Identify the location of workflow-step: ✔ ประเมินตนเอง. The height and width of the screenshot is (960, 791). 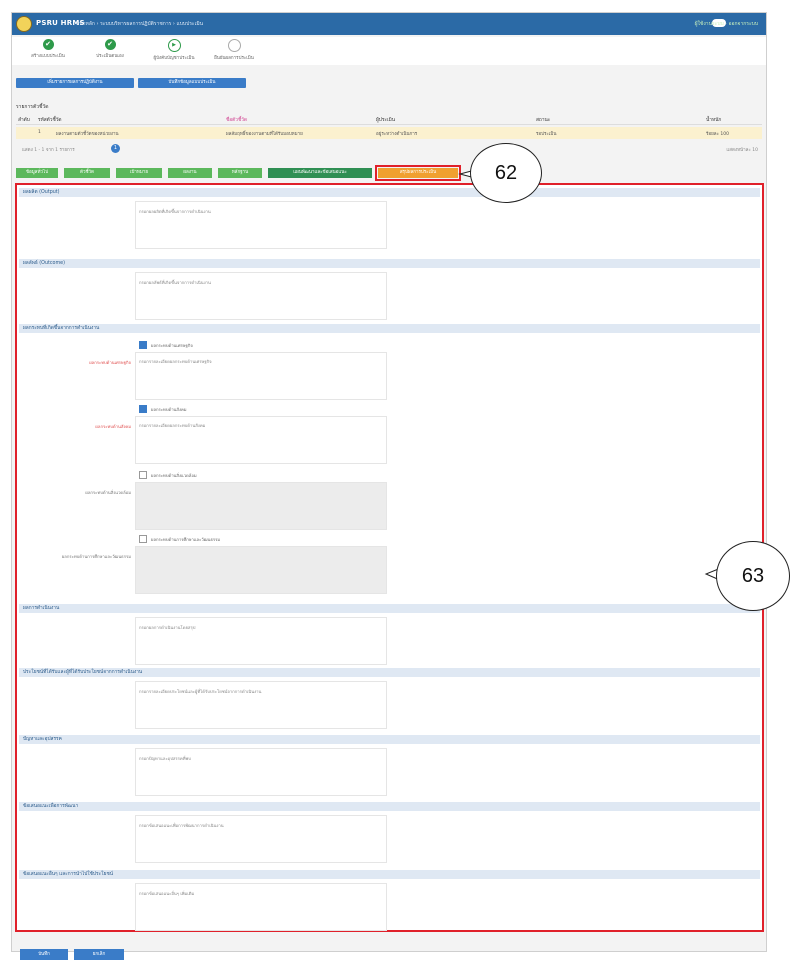
(110, 49).